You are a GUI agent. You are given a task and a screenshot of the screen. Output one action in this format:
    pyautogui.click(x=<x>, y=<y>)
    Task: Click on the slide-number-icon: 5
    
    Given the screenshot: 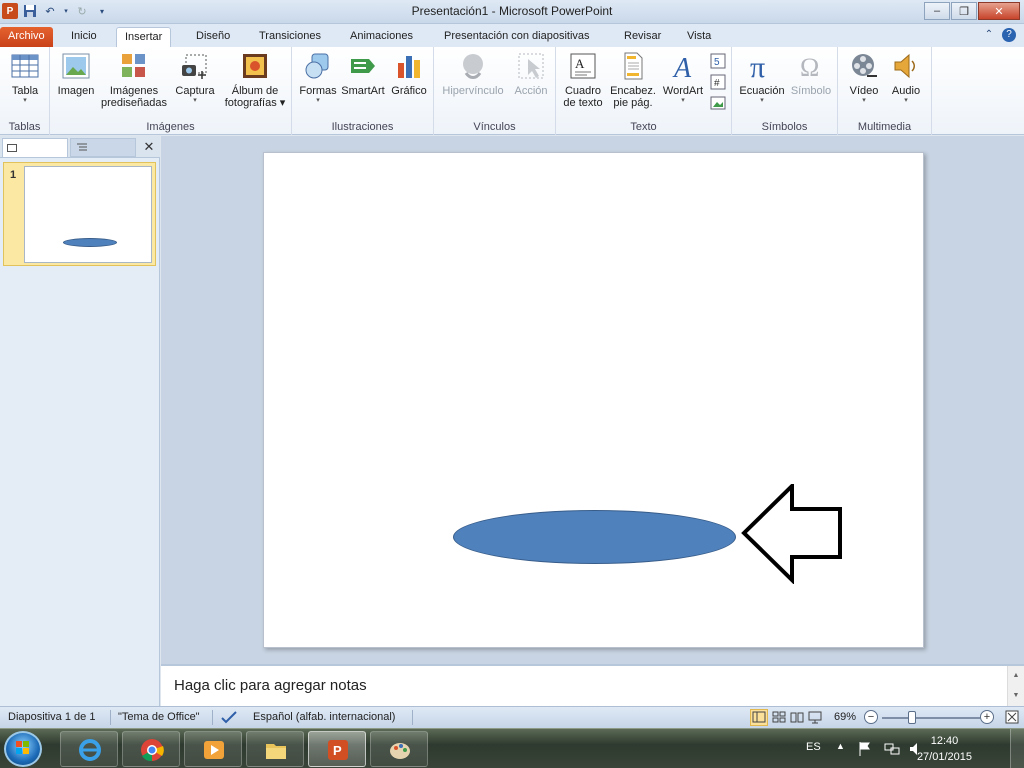 What is the action you would take?
    pyautogui.click(x=718, y=61)
    